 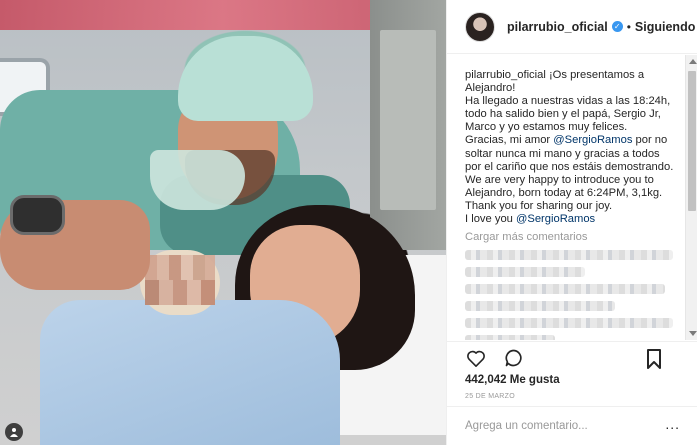 What do you see at coordinates (693, 333) in the screenshot?
I see `scroll-down-arrow-icon` at bounding box center [693, 333].